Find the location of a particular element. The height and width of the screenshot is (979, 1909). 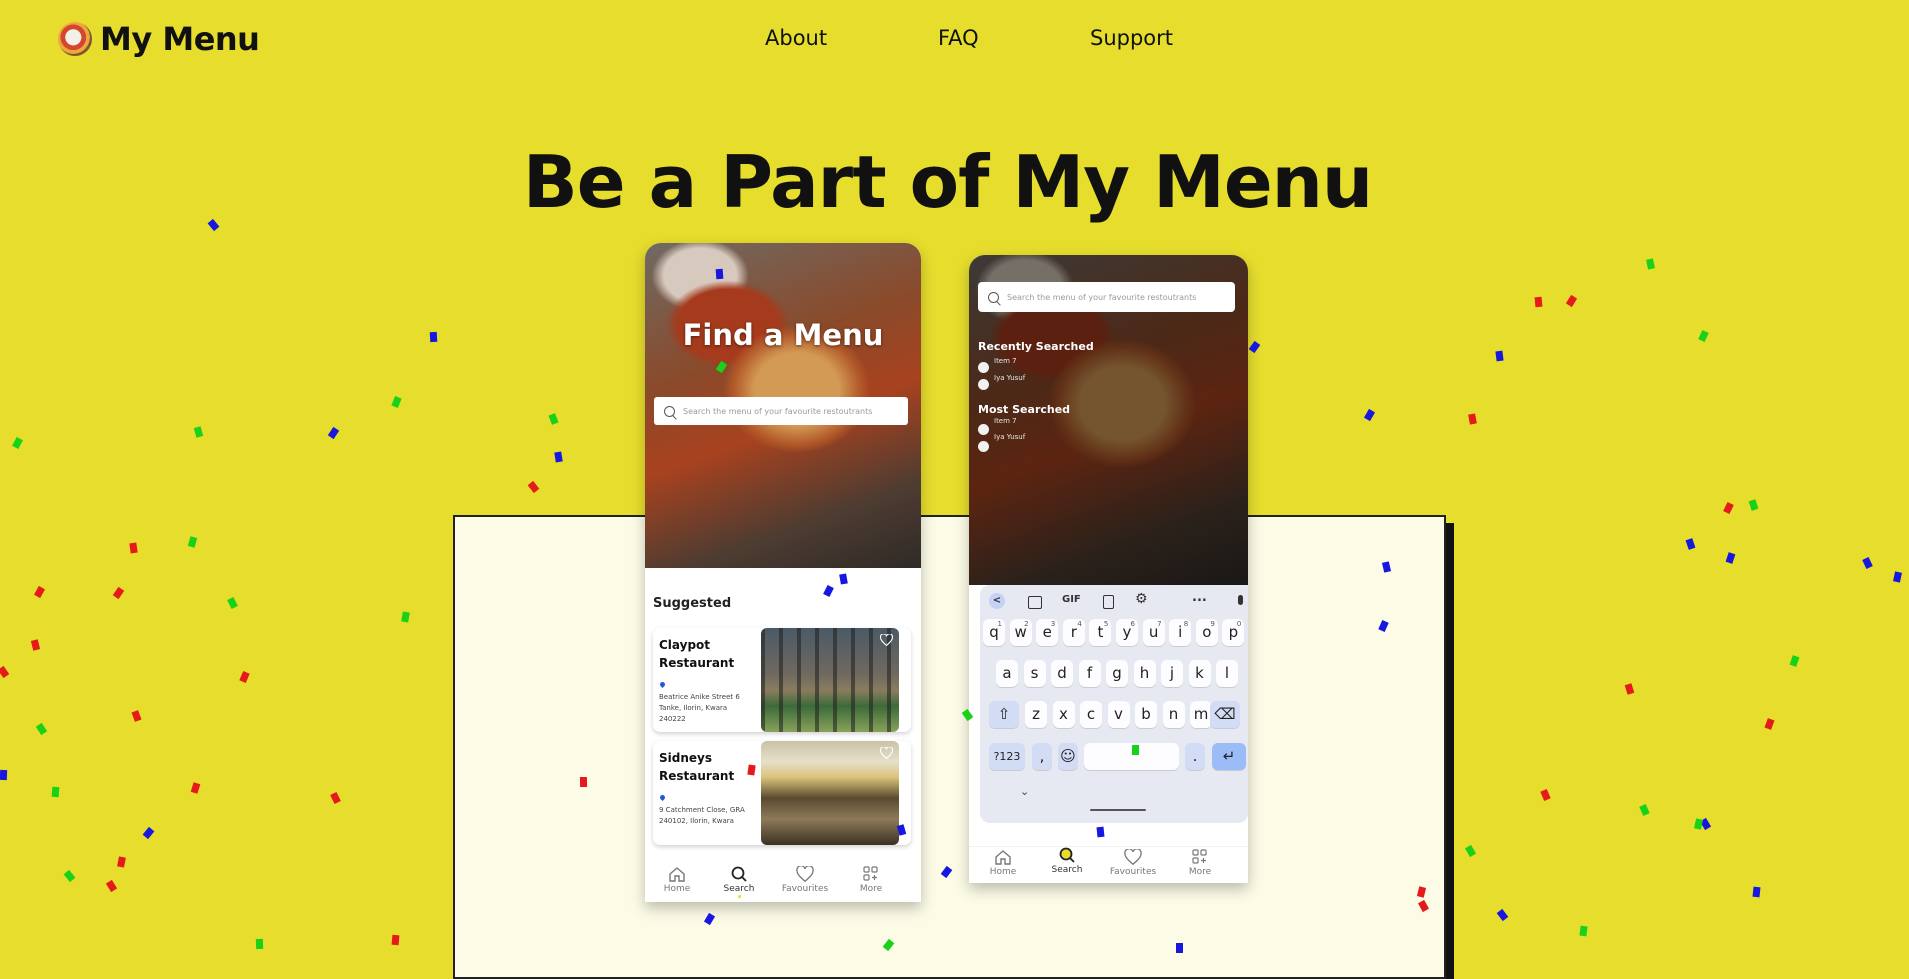

key-a: a is located at coordinates (1007, 673).